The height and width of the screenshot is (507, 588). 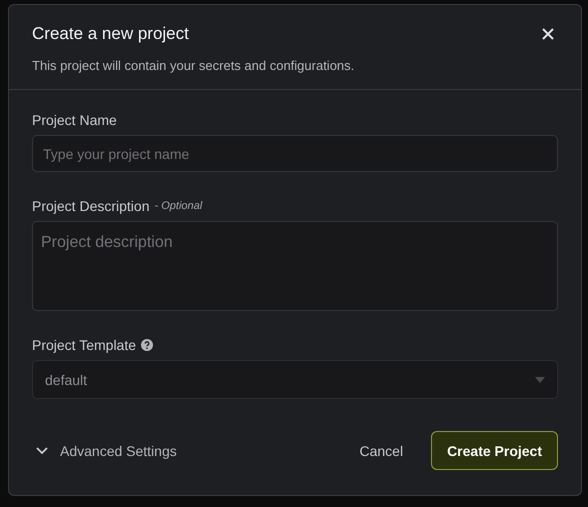 I want to click on create-project-button: Create Project, so click(x=494, y=450).